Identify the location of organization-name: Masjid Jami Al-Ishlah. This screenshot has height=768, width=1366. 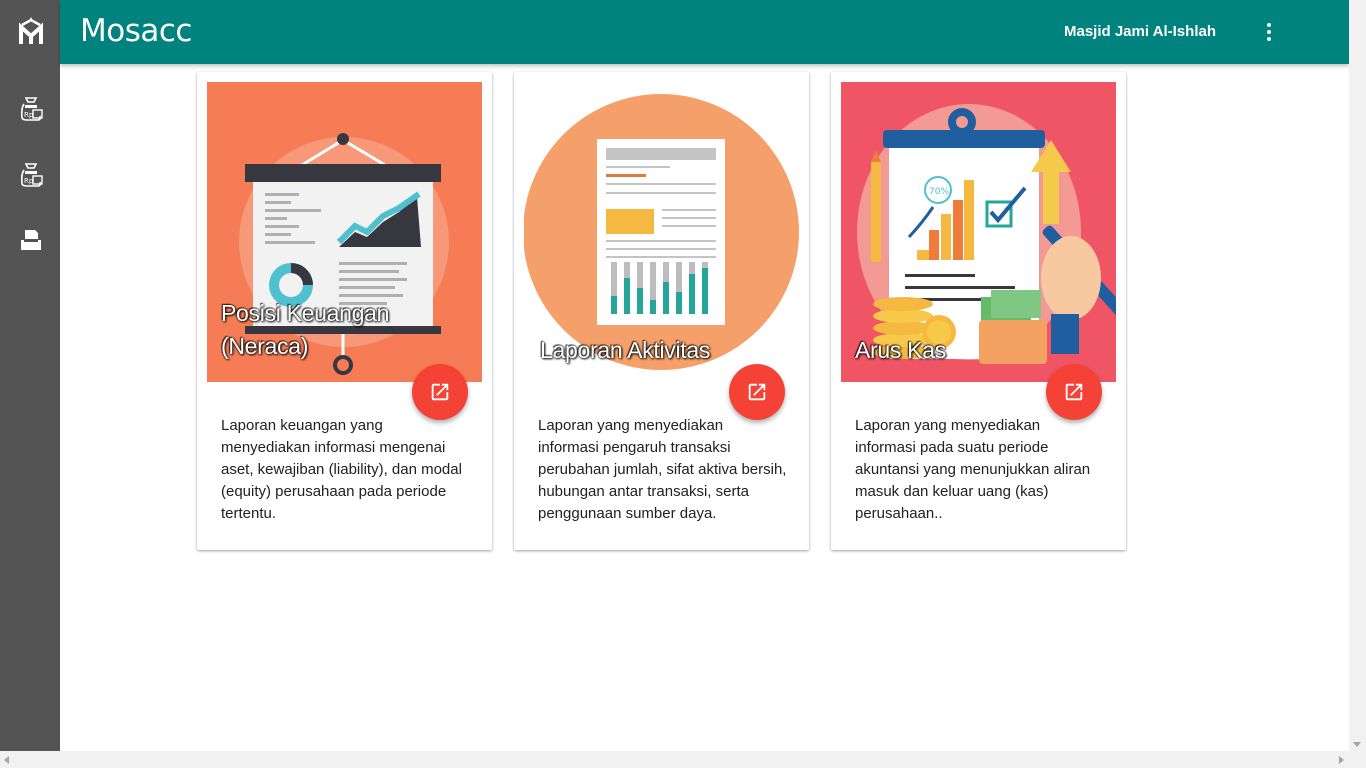
(1140, 31).